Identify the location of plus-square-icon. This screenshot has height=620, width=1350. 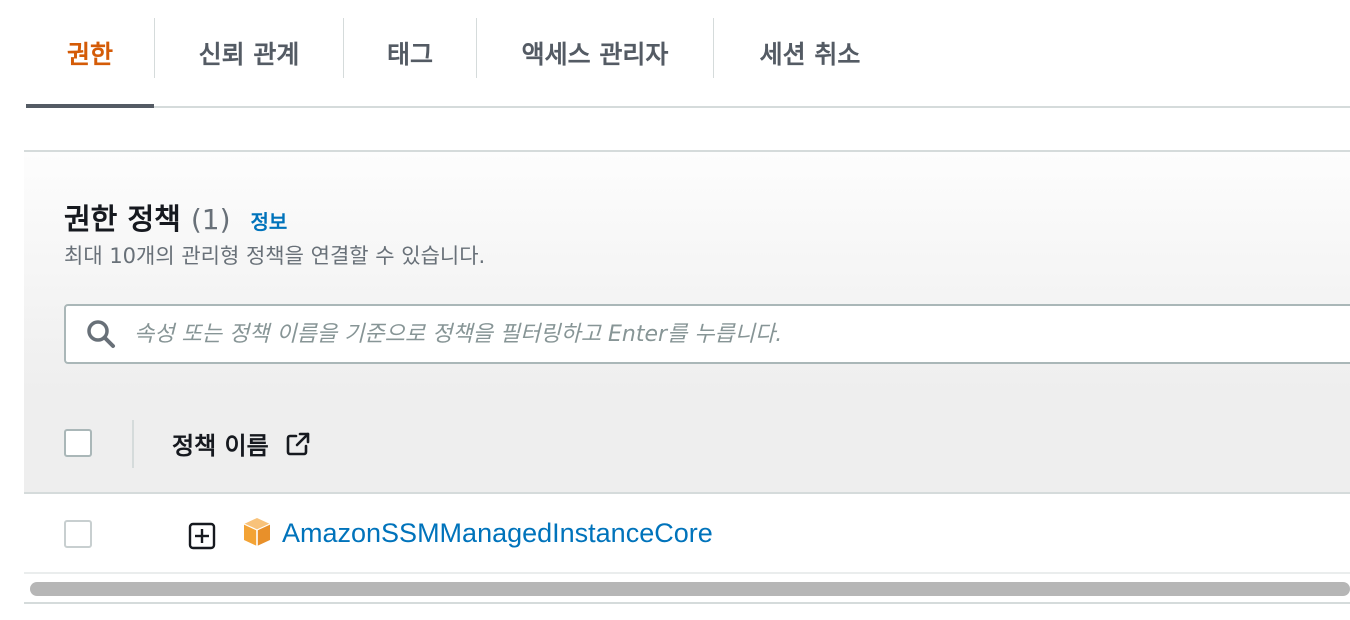
(202, 536).